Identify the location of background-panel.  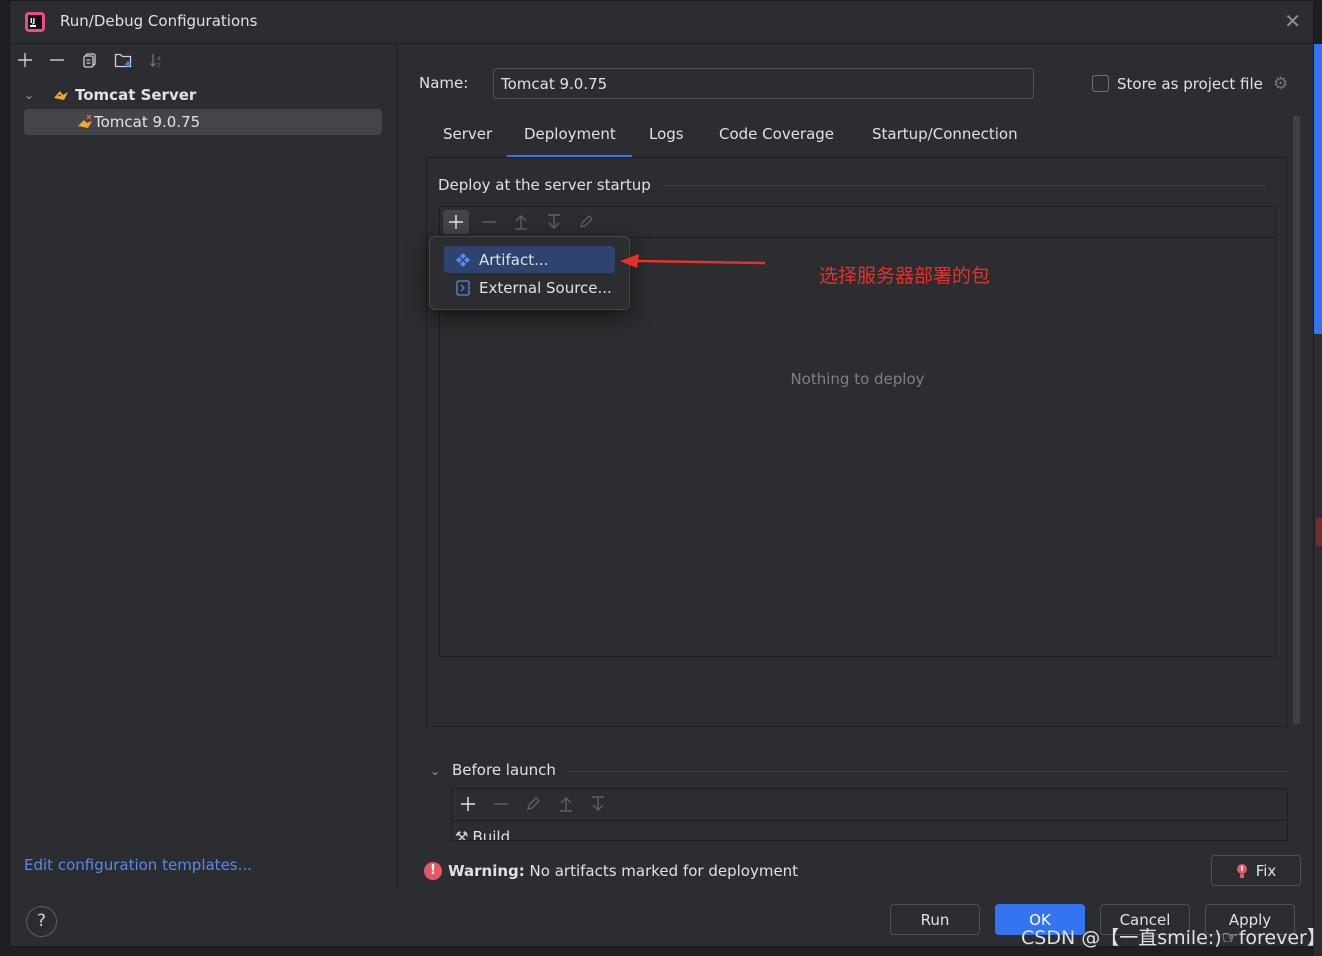
(1318, 645).